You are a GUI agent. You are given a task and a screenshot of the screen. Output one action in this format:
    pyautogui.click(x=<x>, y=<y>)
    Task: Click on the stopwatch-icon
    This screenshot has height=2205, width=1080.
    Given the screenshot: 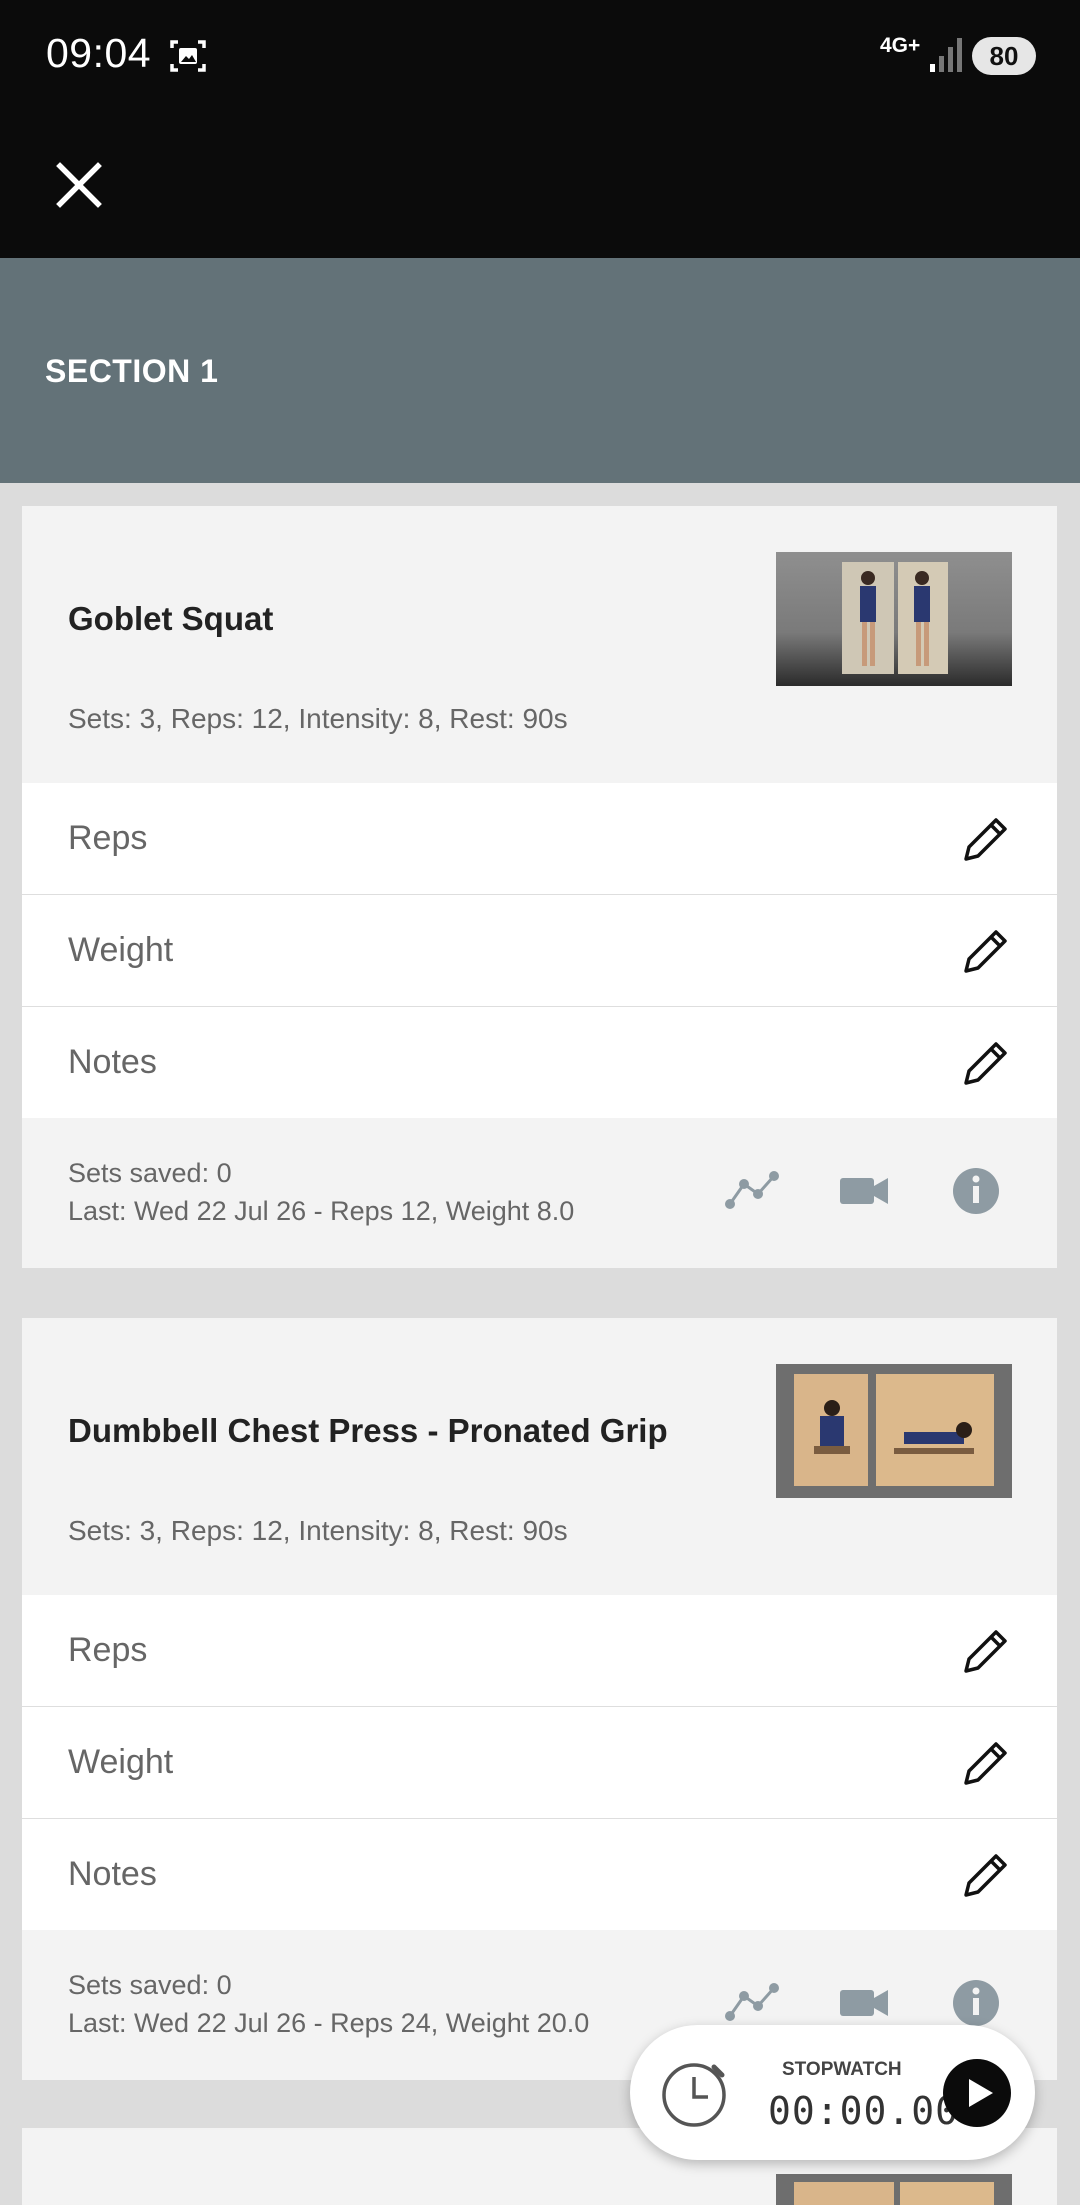 What is the action you would take?
    pyautogui.click(x=694, y=2095)
    